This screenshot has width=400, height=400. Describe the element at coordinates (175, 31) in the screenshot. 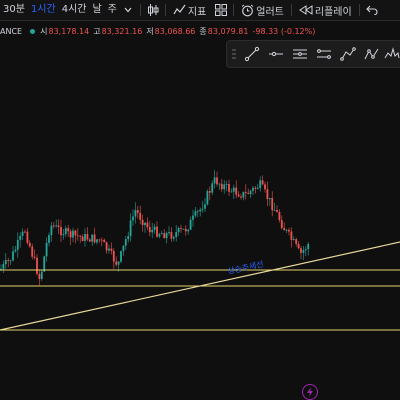

I see `low-value: 83,068.66` at that location.